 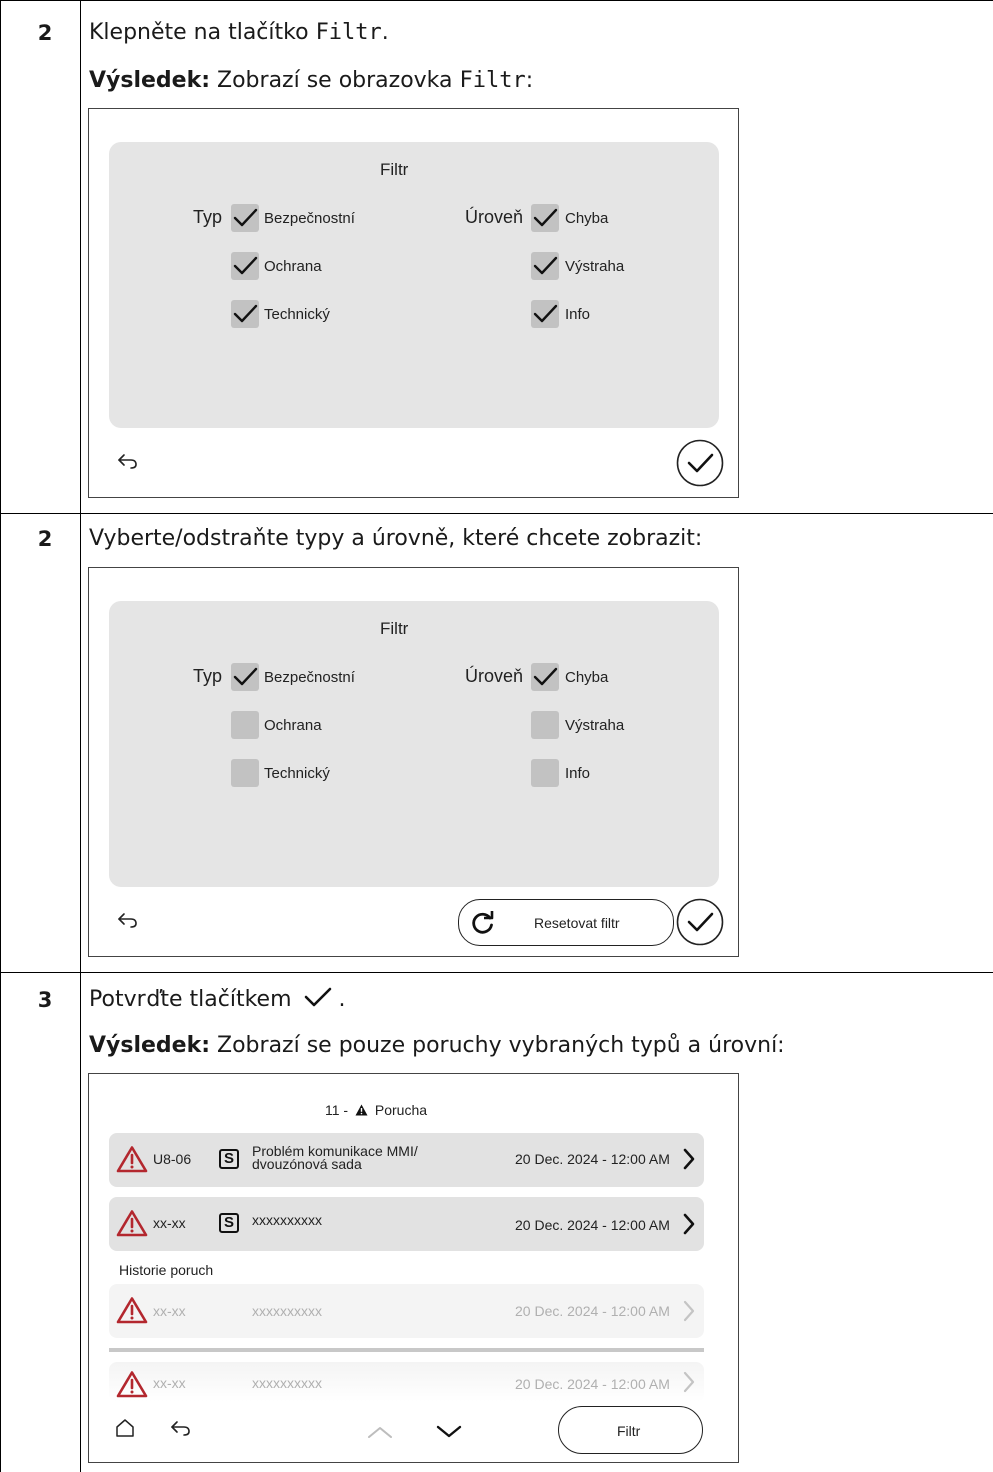 What do you see at coordinates (80, 736) in the screenshot?
I see `column-divider` at bounding box center [80, 736].